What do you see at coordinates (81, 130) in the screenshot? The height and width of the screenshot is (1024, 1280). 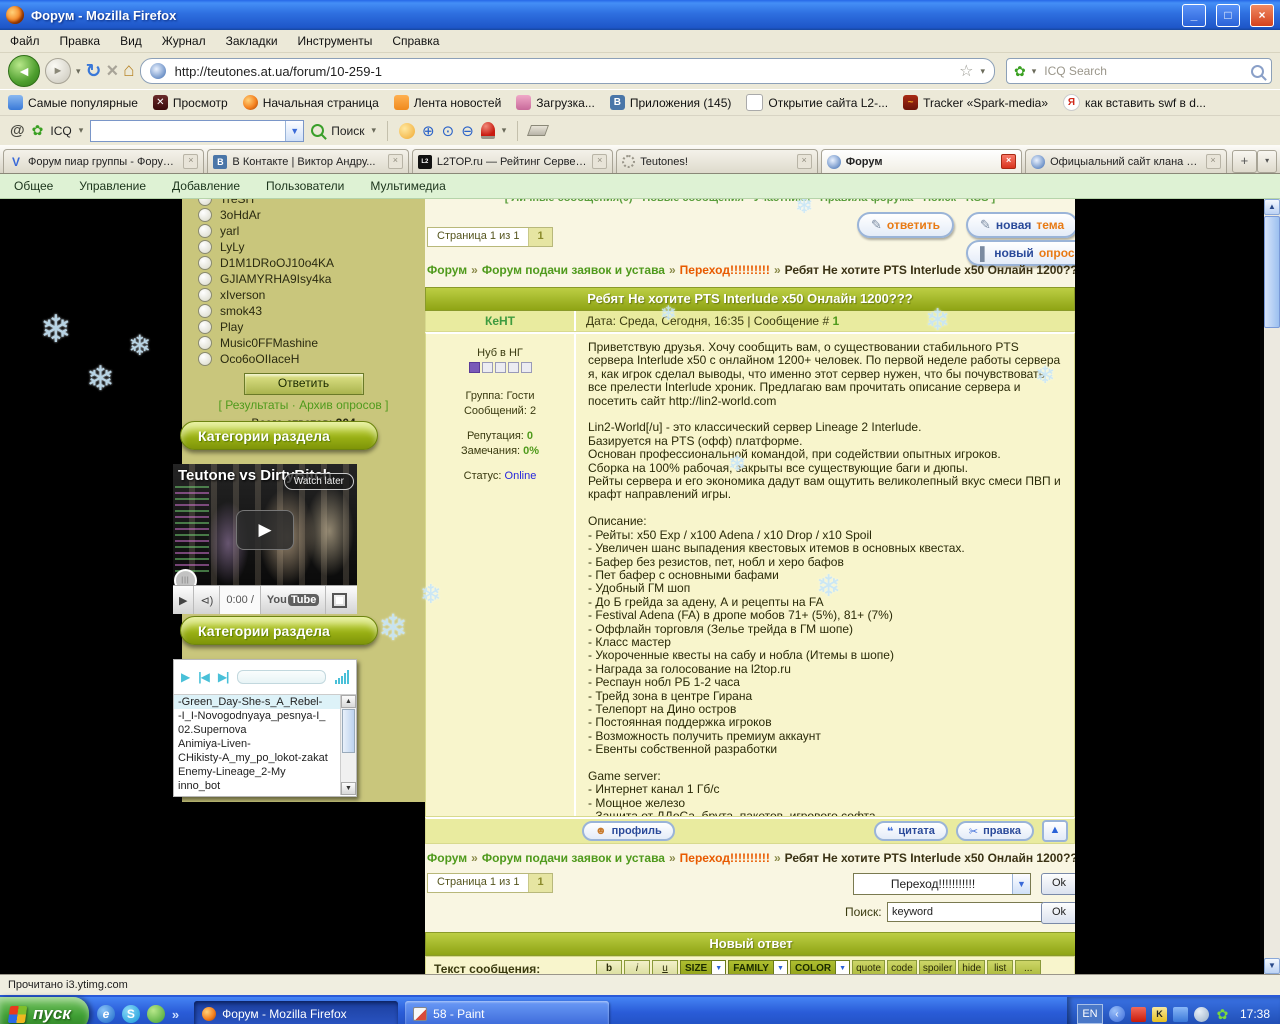 I see `icq-dropdown-icon: ▾` at bounding box center [81, 130].